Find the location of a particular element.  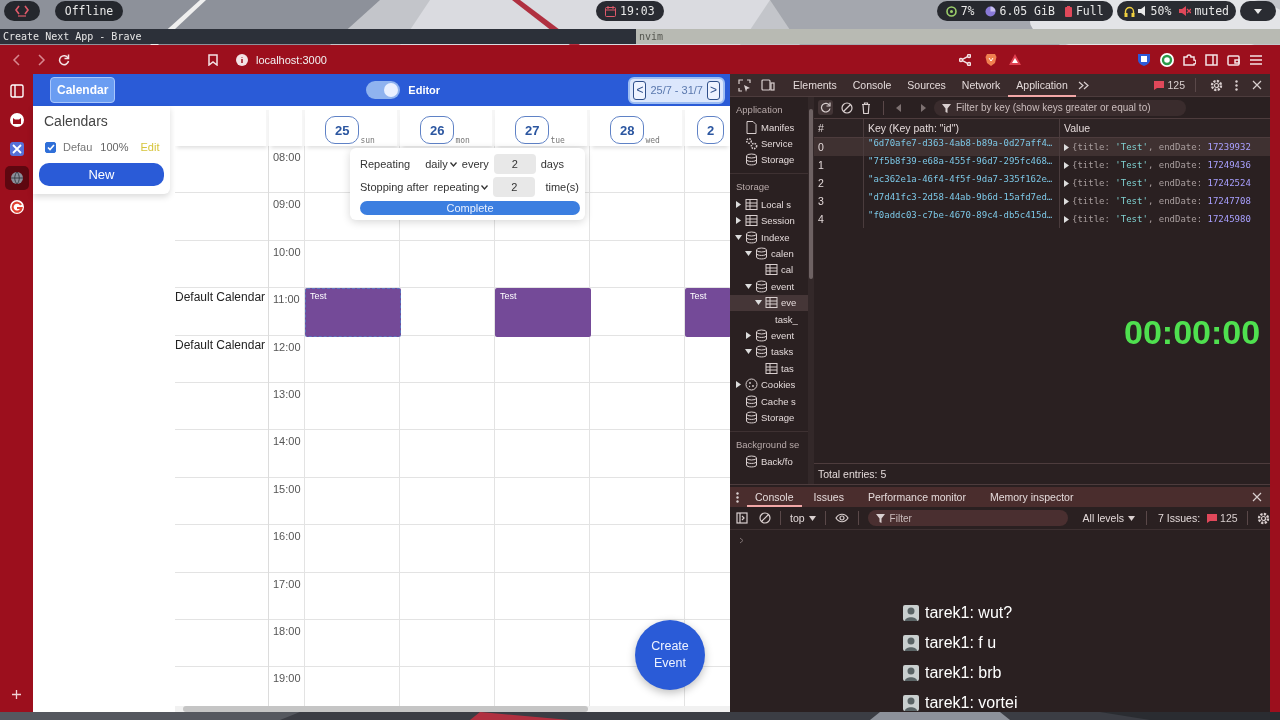

sidebar-app-button is located at coordinates (16, 178).